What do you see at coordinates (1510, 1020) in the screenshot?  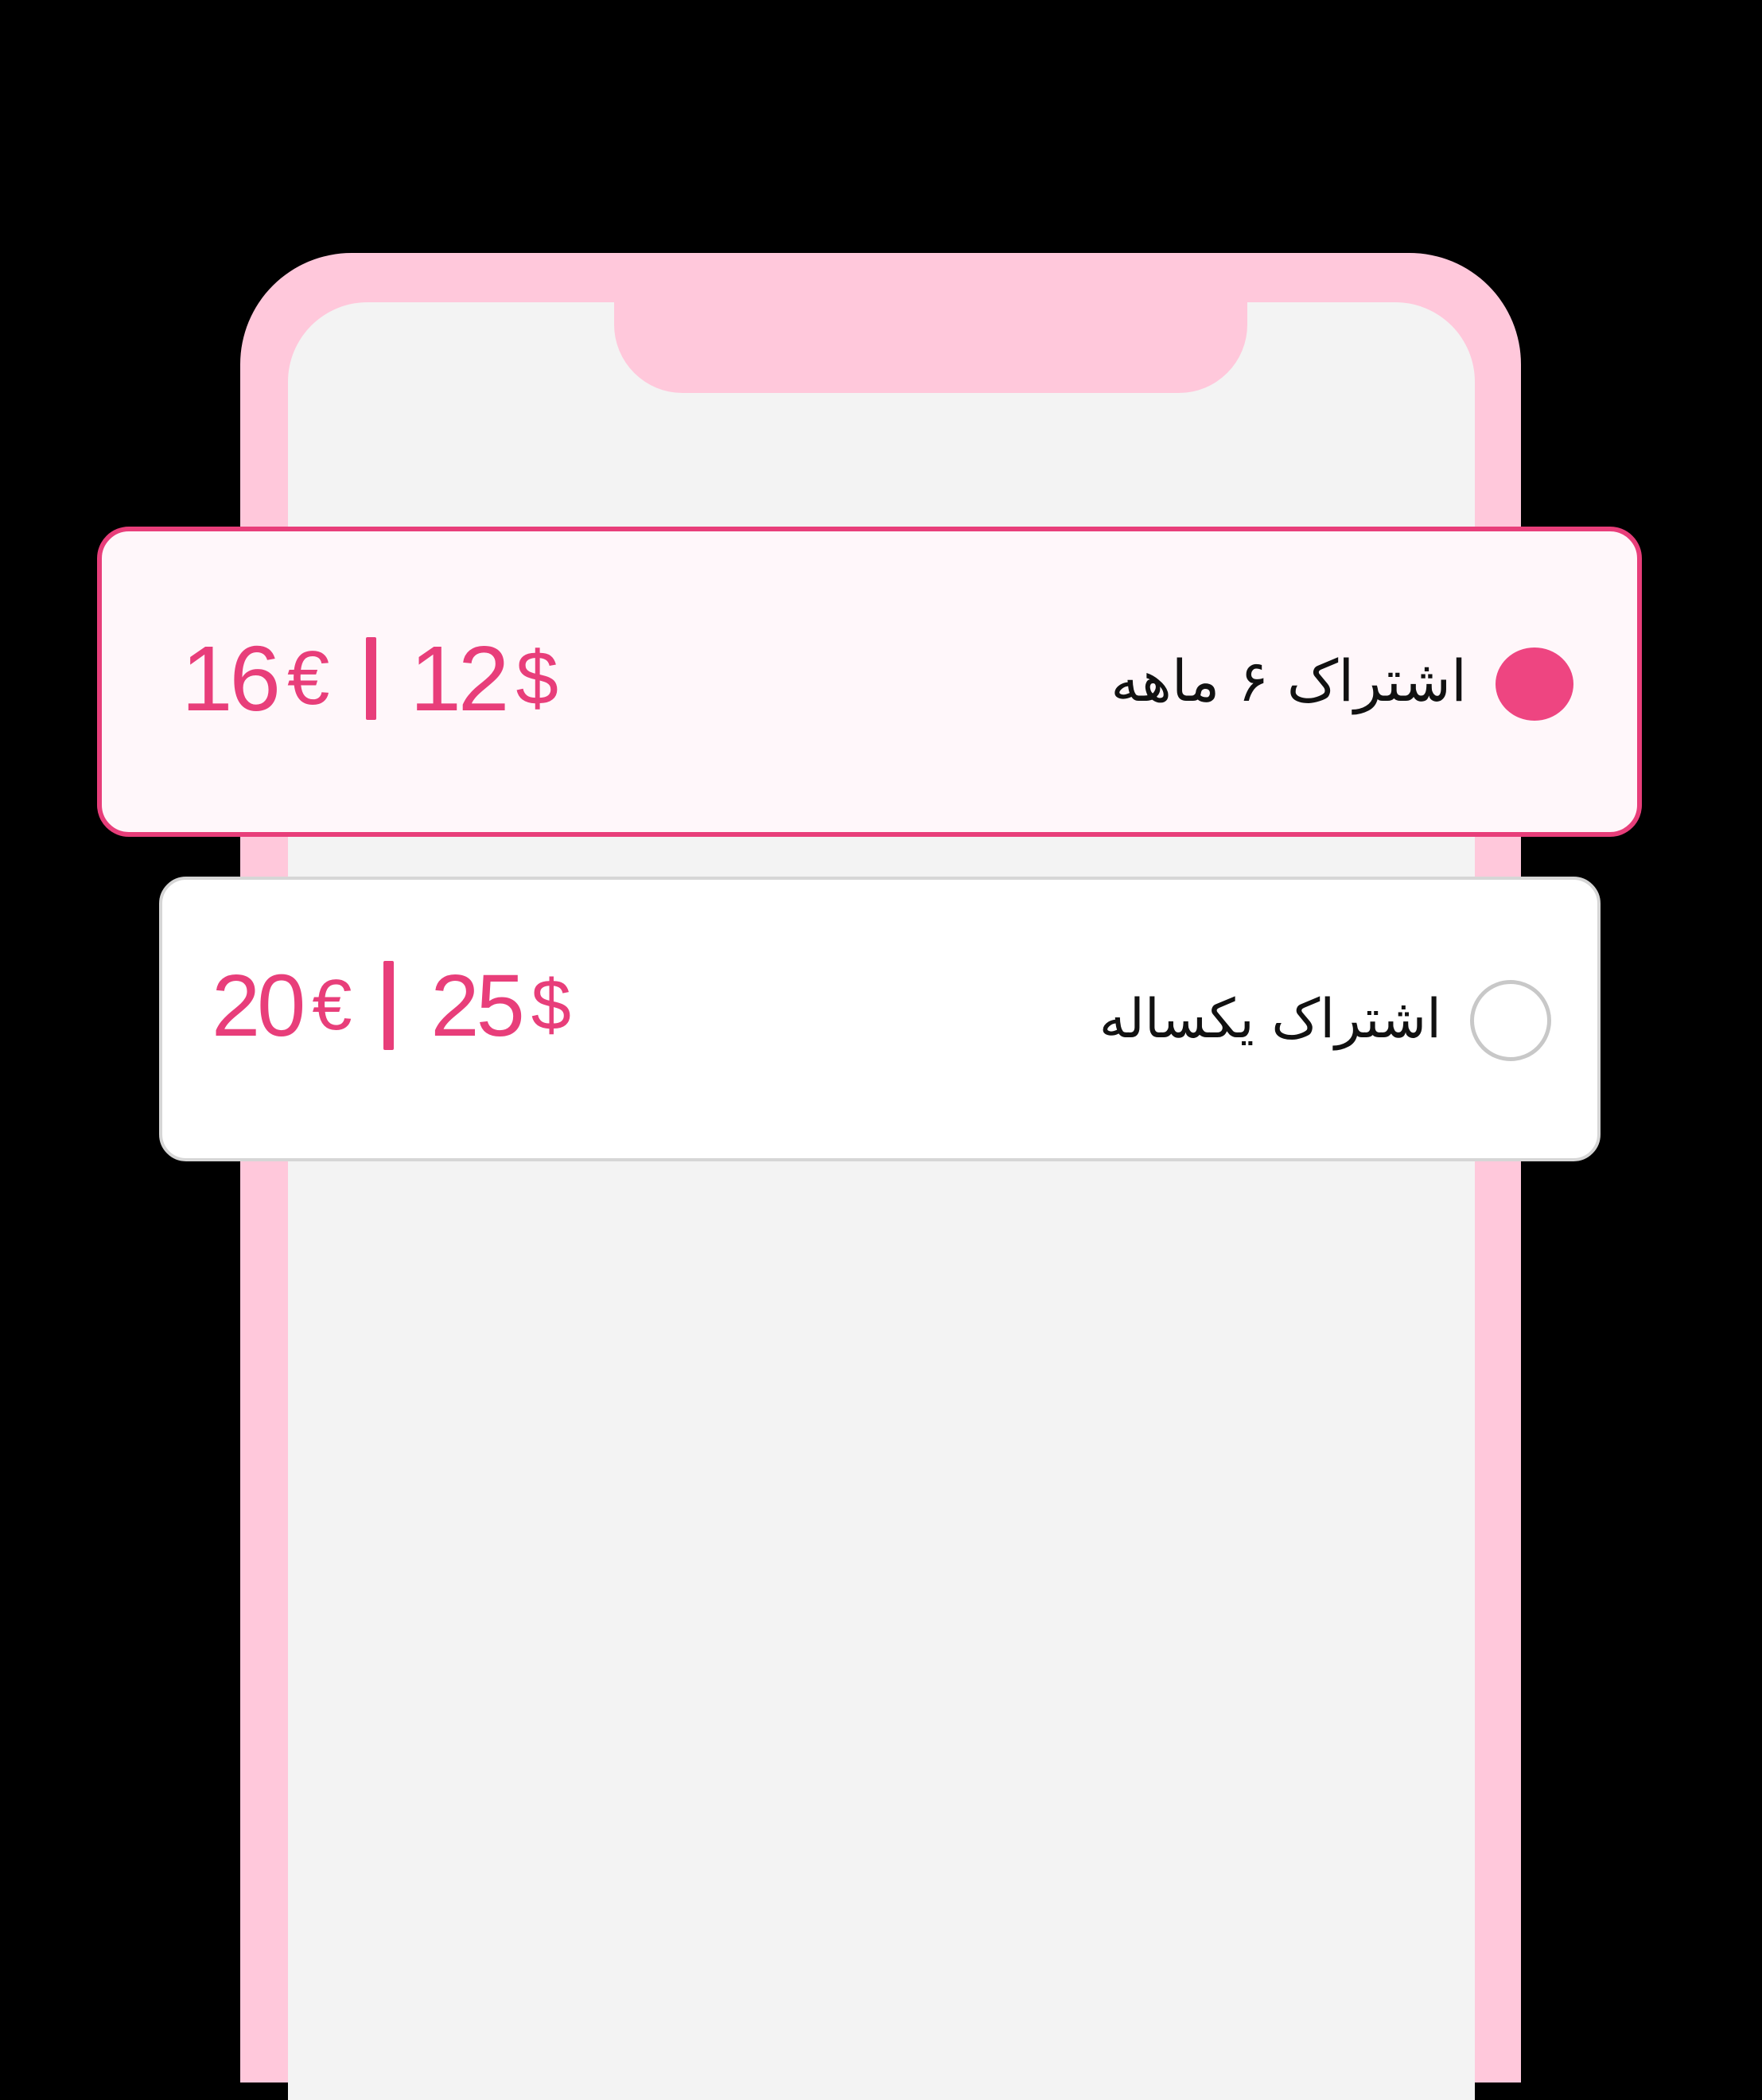 I see `radio-unselected-icon` at bounding box center [1510, 1020].